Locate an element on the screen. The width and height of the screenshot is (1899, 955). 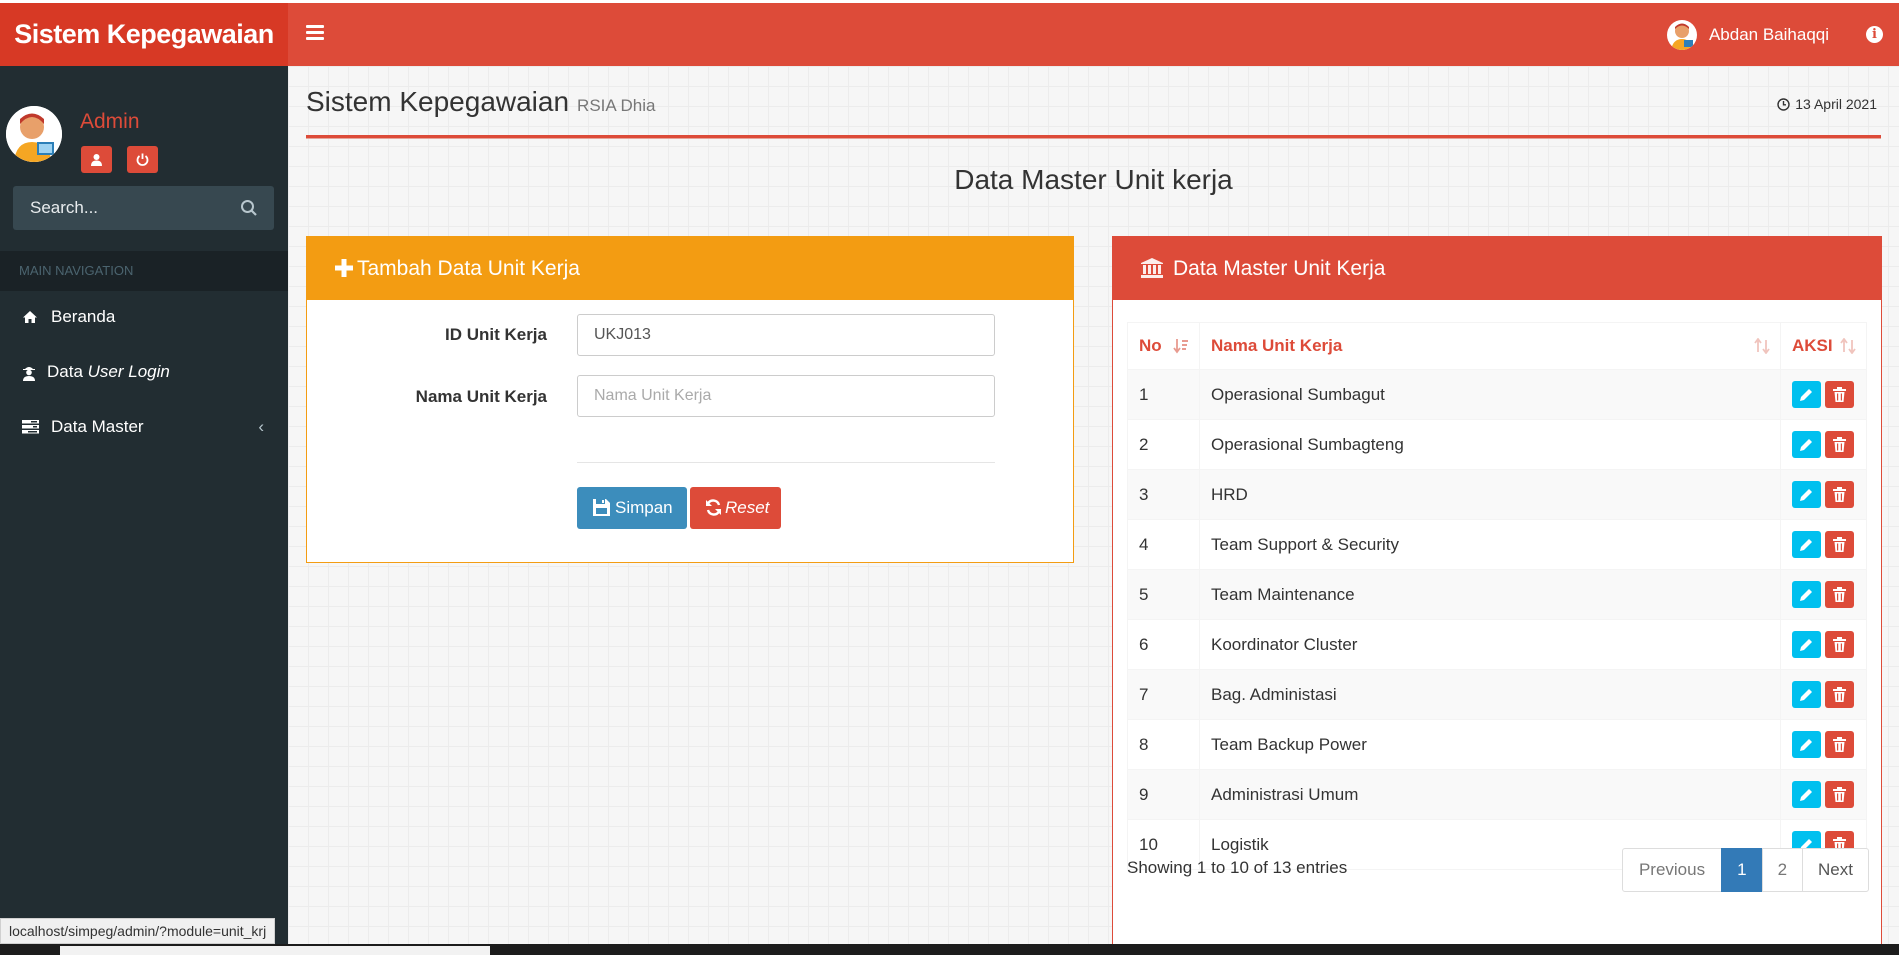
page-button-1: 1 is located at coordinates (1742, 870).